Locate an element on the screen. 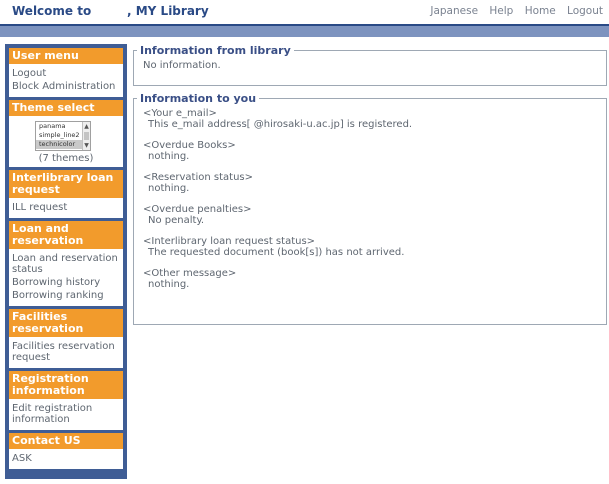 The image size is (609, 484). email-heading: <Your e_mail> is located at coordinates (180, 113).